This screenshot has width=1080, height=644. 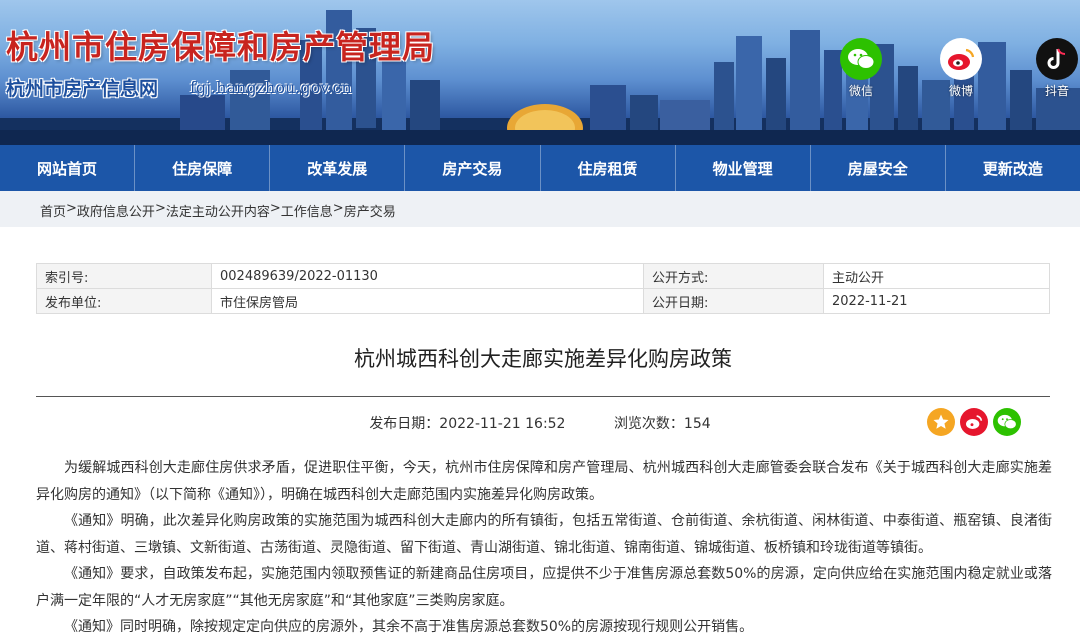 I want to click on wechat-label: 微信, so click(x=860, y=91).